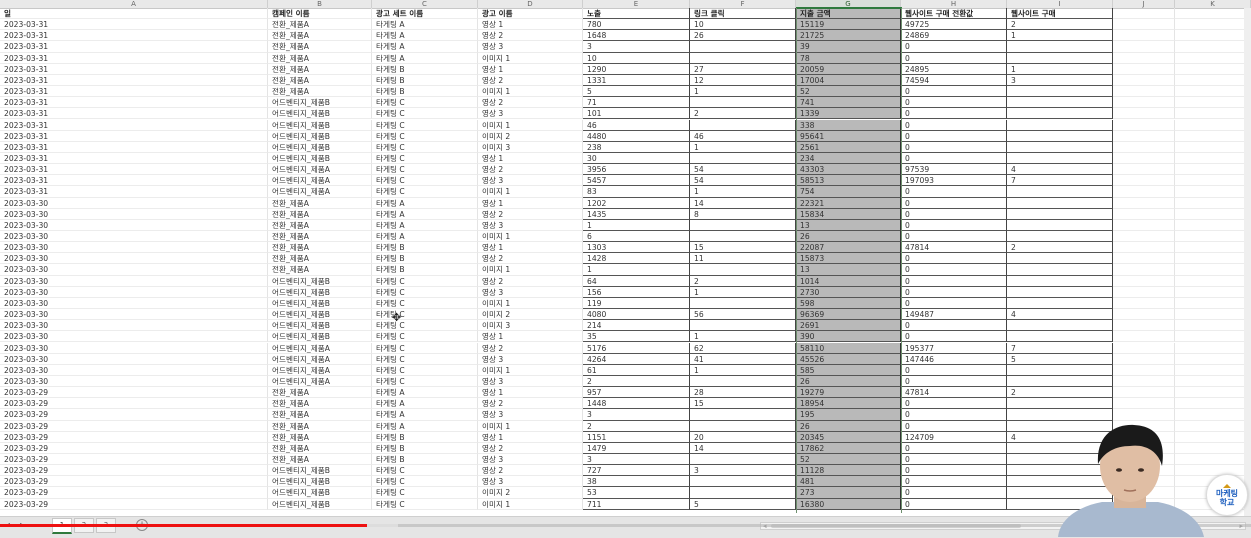 This screenshot has height=538, width=1251. Describe the element at coordinates (636, 326) in the screenshot. I see `table-cell: 214` at that location.